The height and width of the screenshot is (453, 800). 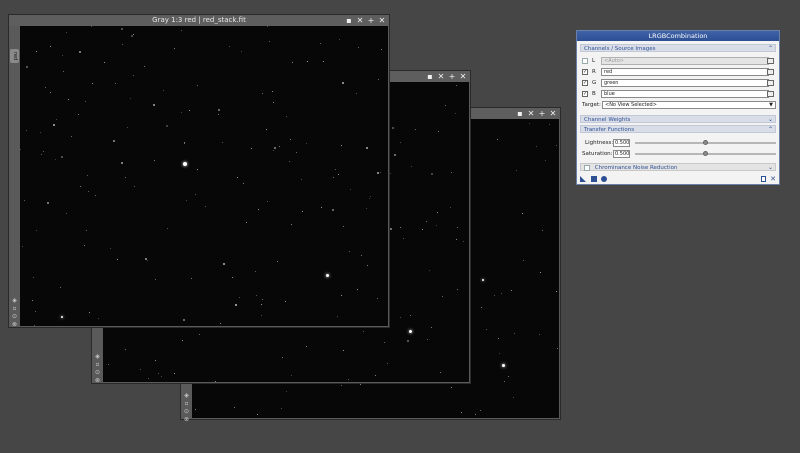 What do you see at coordinates (678, 129) in the screenshot?
I see `section-transfer-header: Transfer Functions ⌃` at bounding box center [678, 129].